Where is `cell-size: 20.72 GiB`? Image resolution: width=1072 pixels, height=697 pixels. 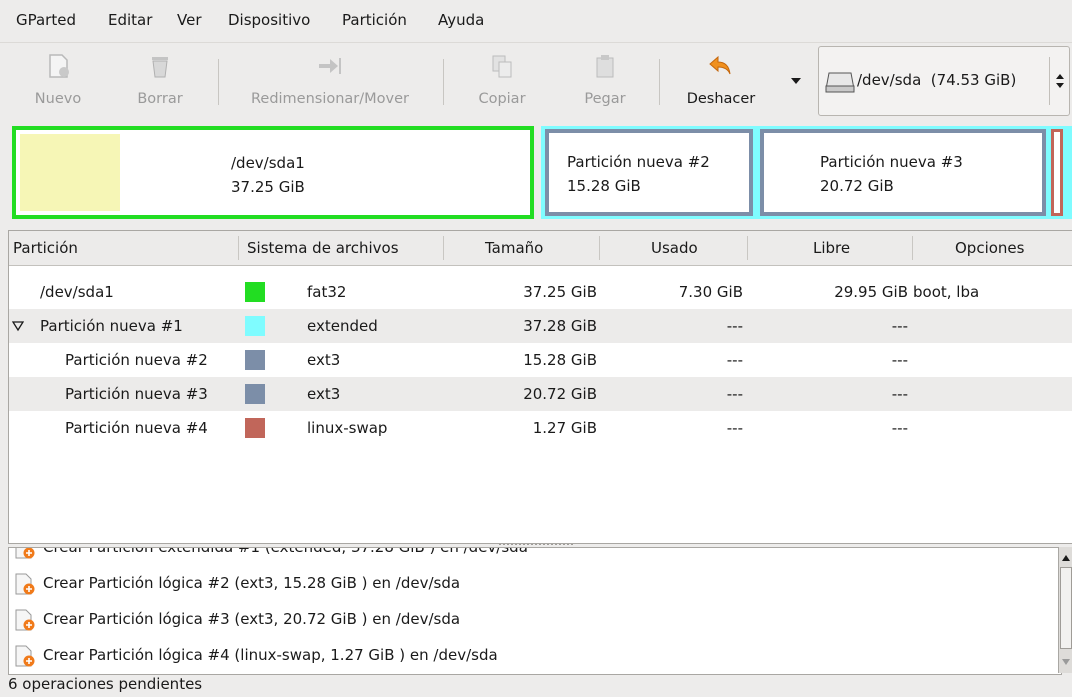
cell-size: 20.72 GiB is located at coordinates (560, 394).